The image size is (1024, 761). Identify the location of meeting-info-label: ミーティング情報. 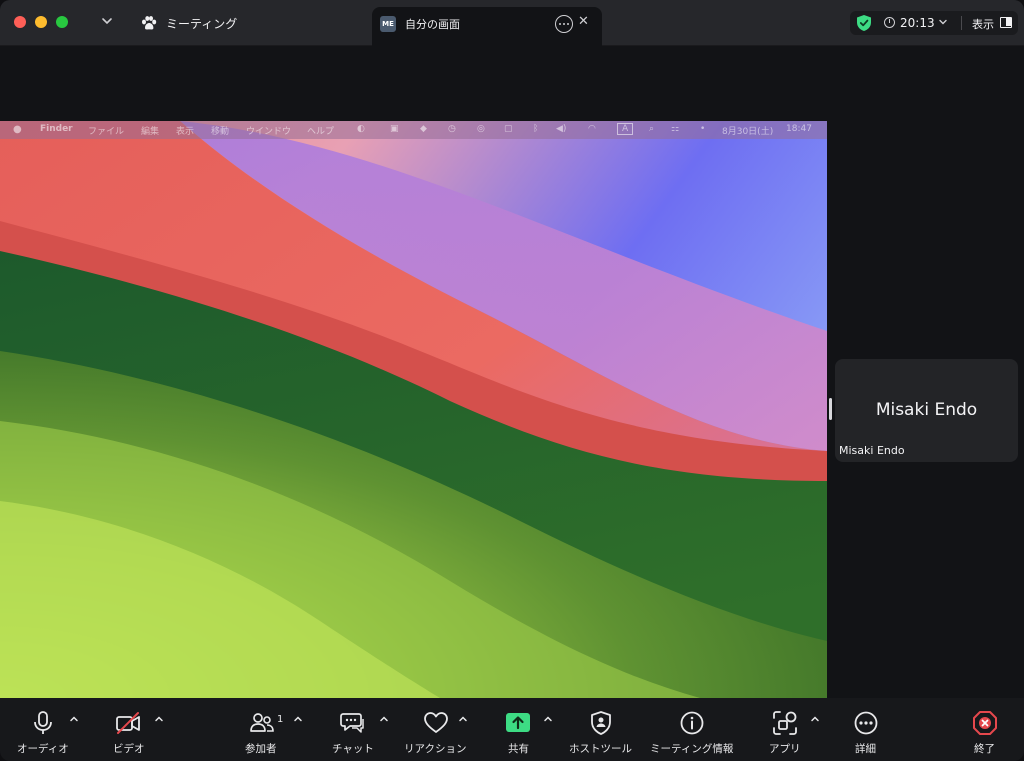
(692, 749).